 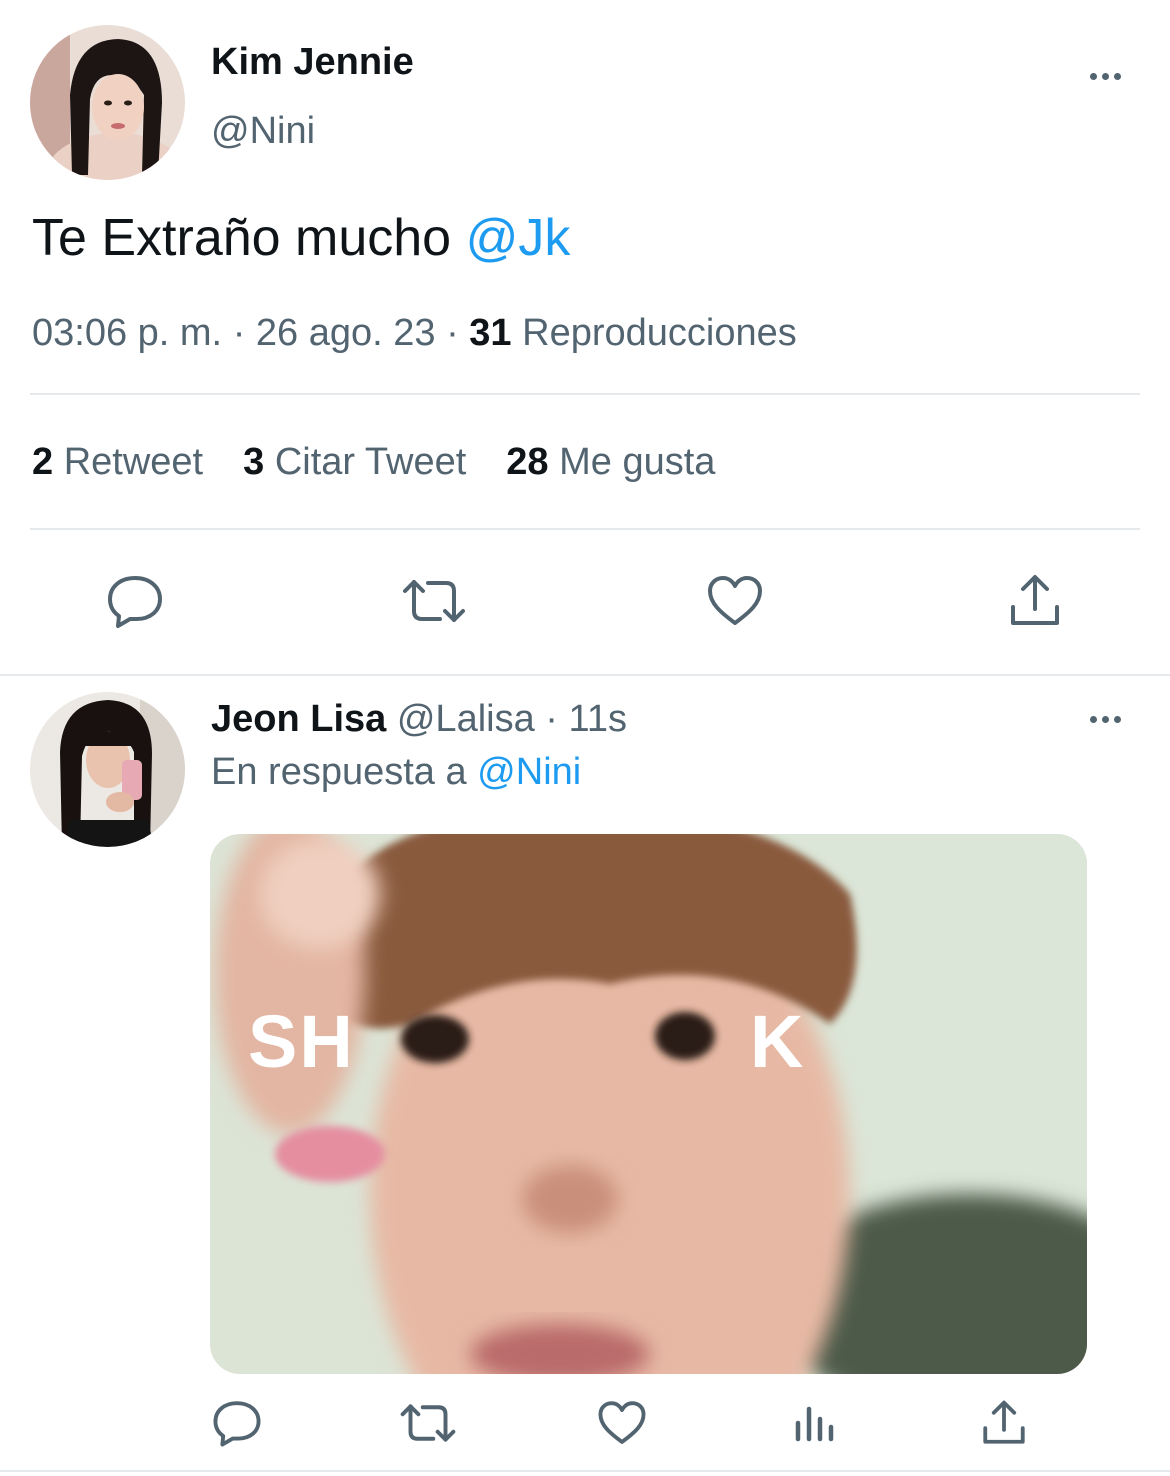 I want to click on reply-share-button, so click(x=1004, y=1423).